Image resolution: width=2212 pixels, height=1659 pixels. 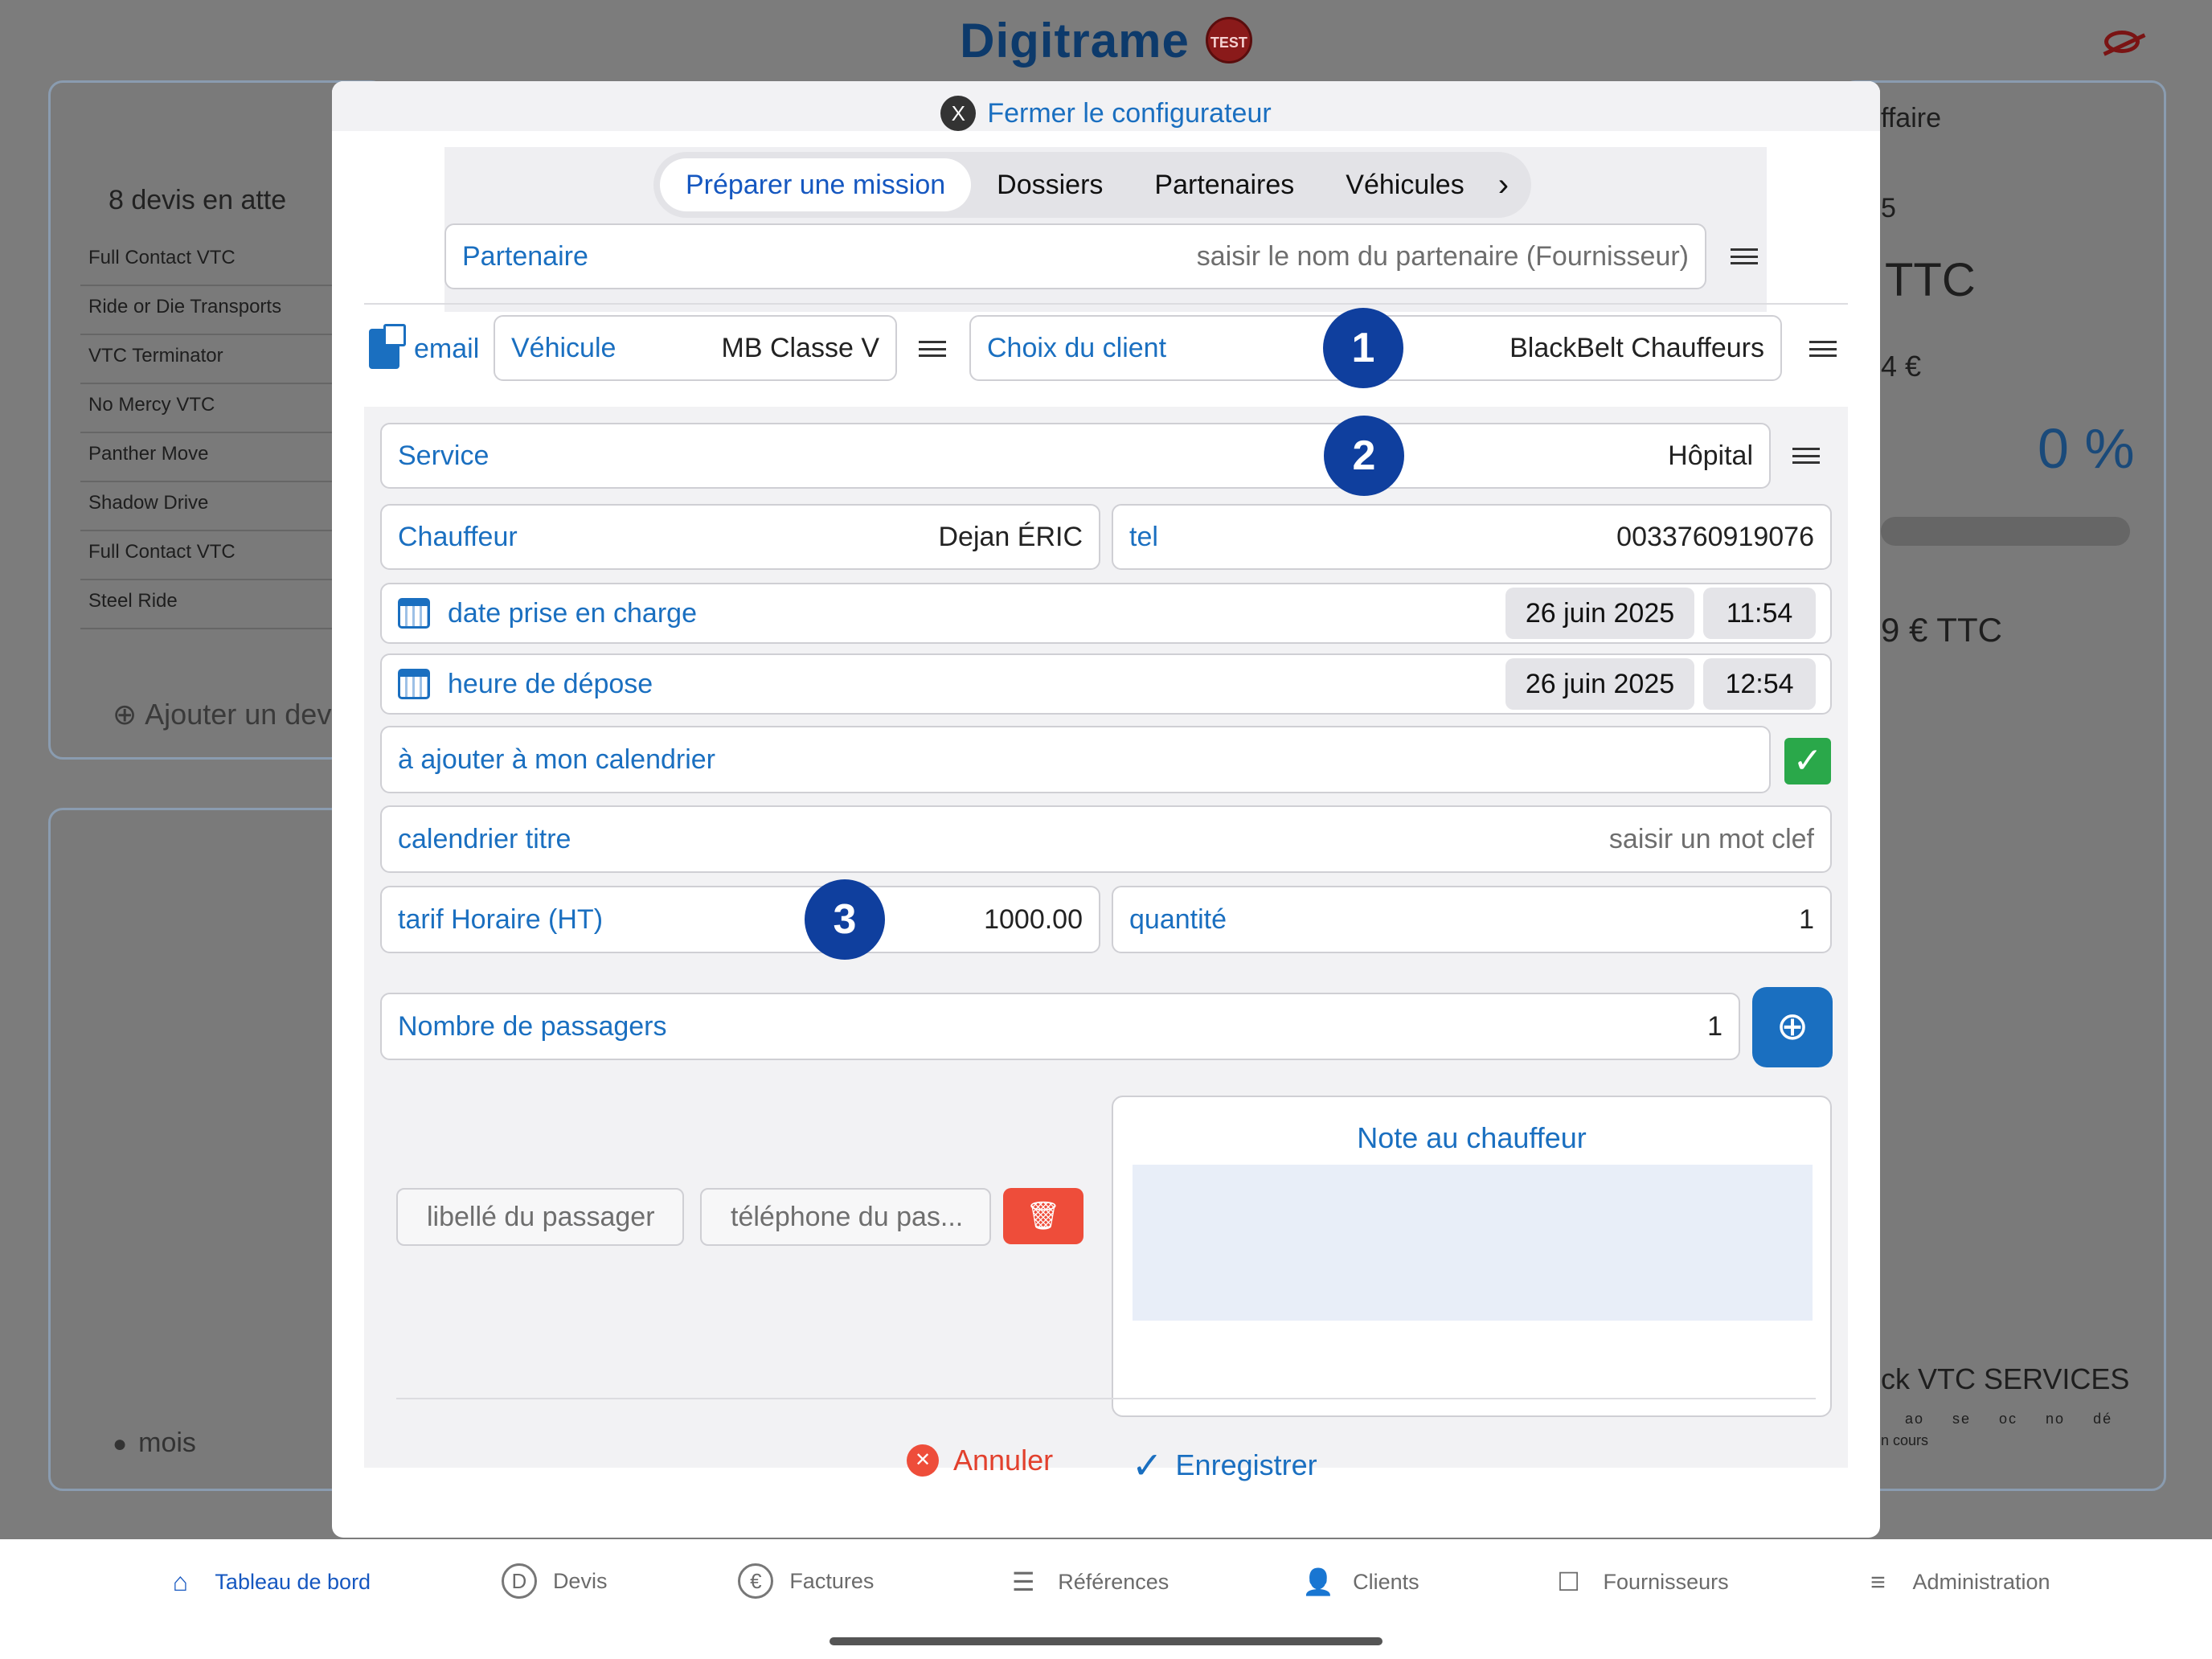 I want to click on tab-suppliers: ☐ Fournisseurs, so click(x=1639, y=1581).